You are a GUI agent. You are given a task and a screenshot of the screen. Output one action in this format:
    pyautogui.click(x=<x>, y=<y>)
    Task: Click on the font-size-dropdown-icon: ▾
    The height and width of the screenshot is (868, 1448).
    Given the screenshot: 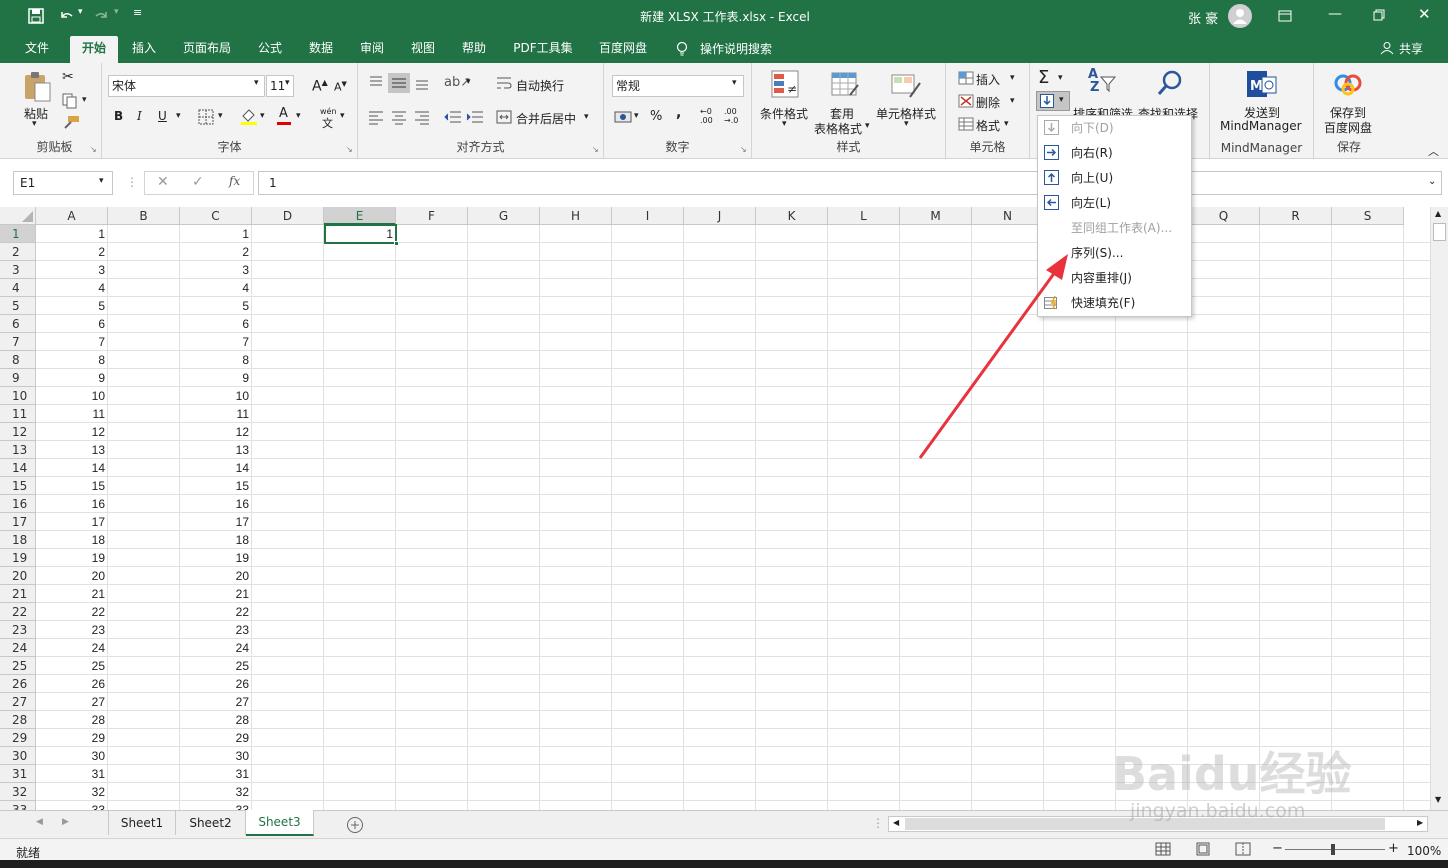 What is the action you would take?
    pyautogui.click(x=287, y=83)
    